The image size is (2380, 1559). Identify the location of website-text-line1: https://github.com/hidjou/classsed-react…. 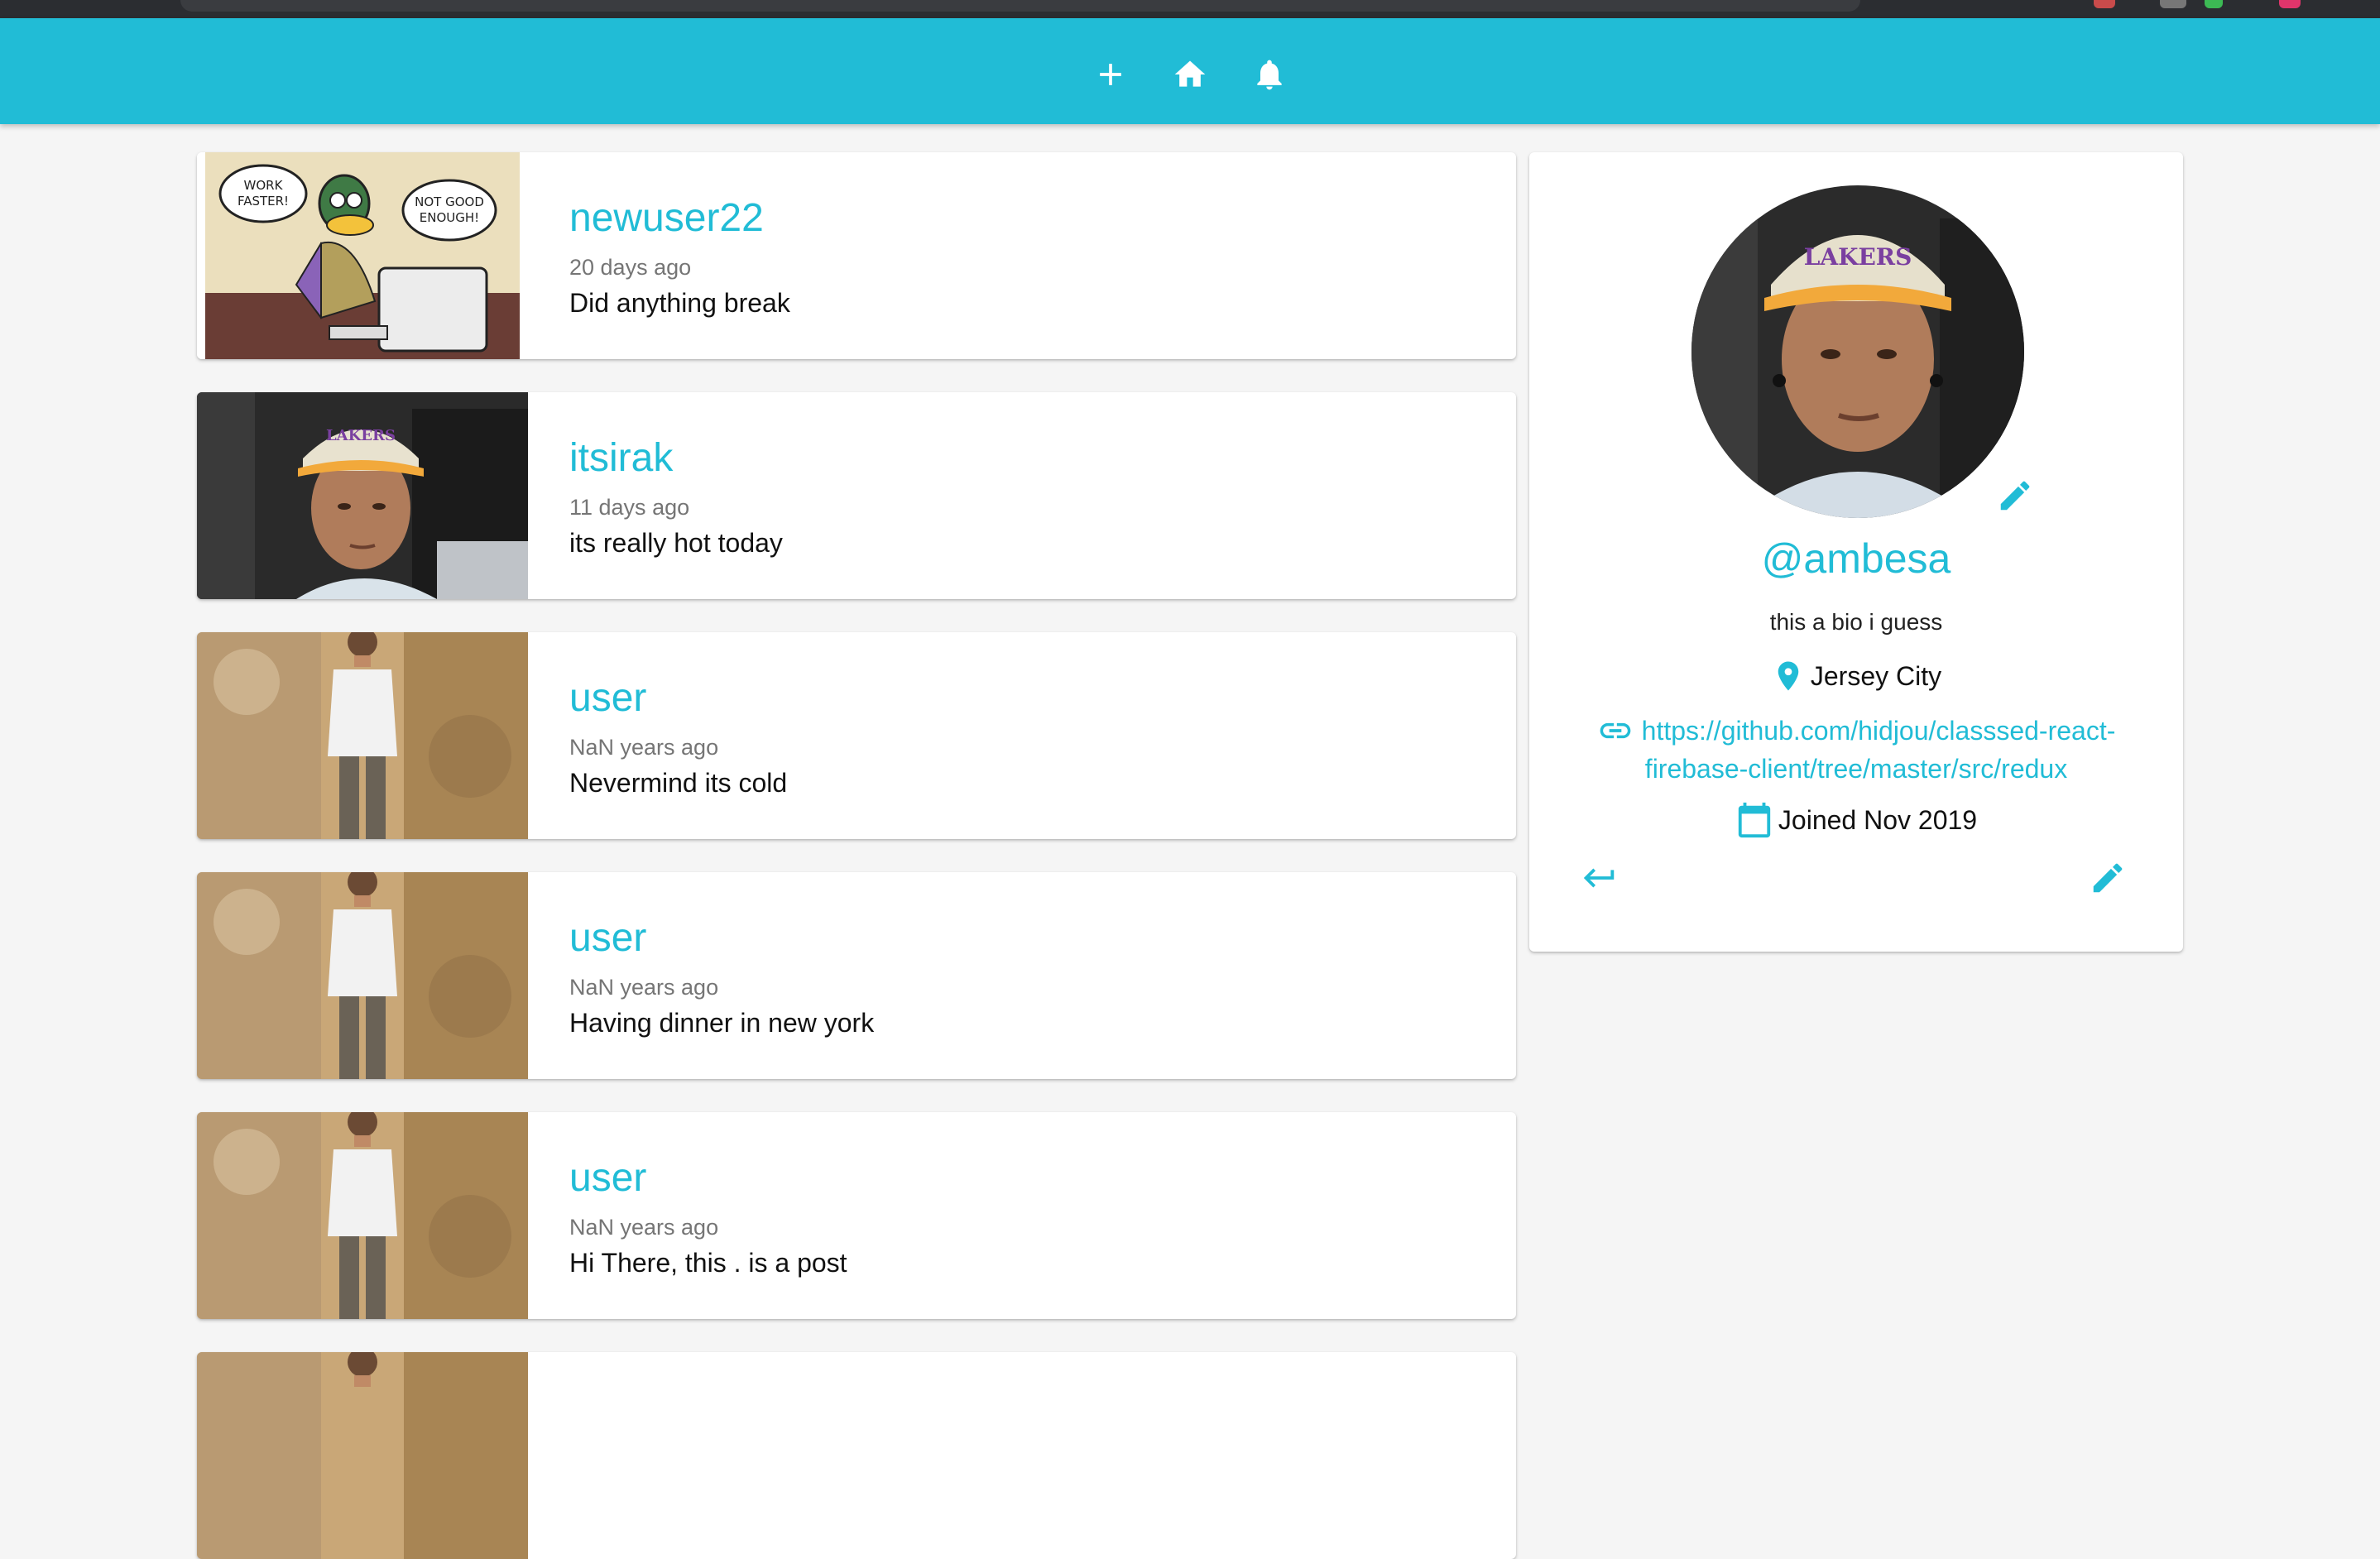
(1879, 731).